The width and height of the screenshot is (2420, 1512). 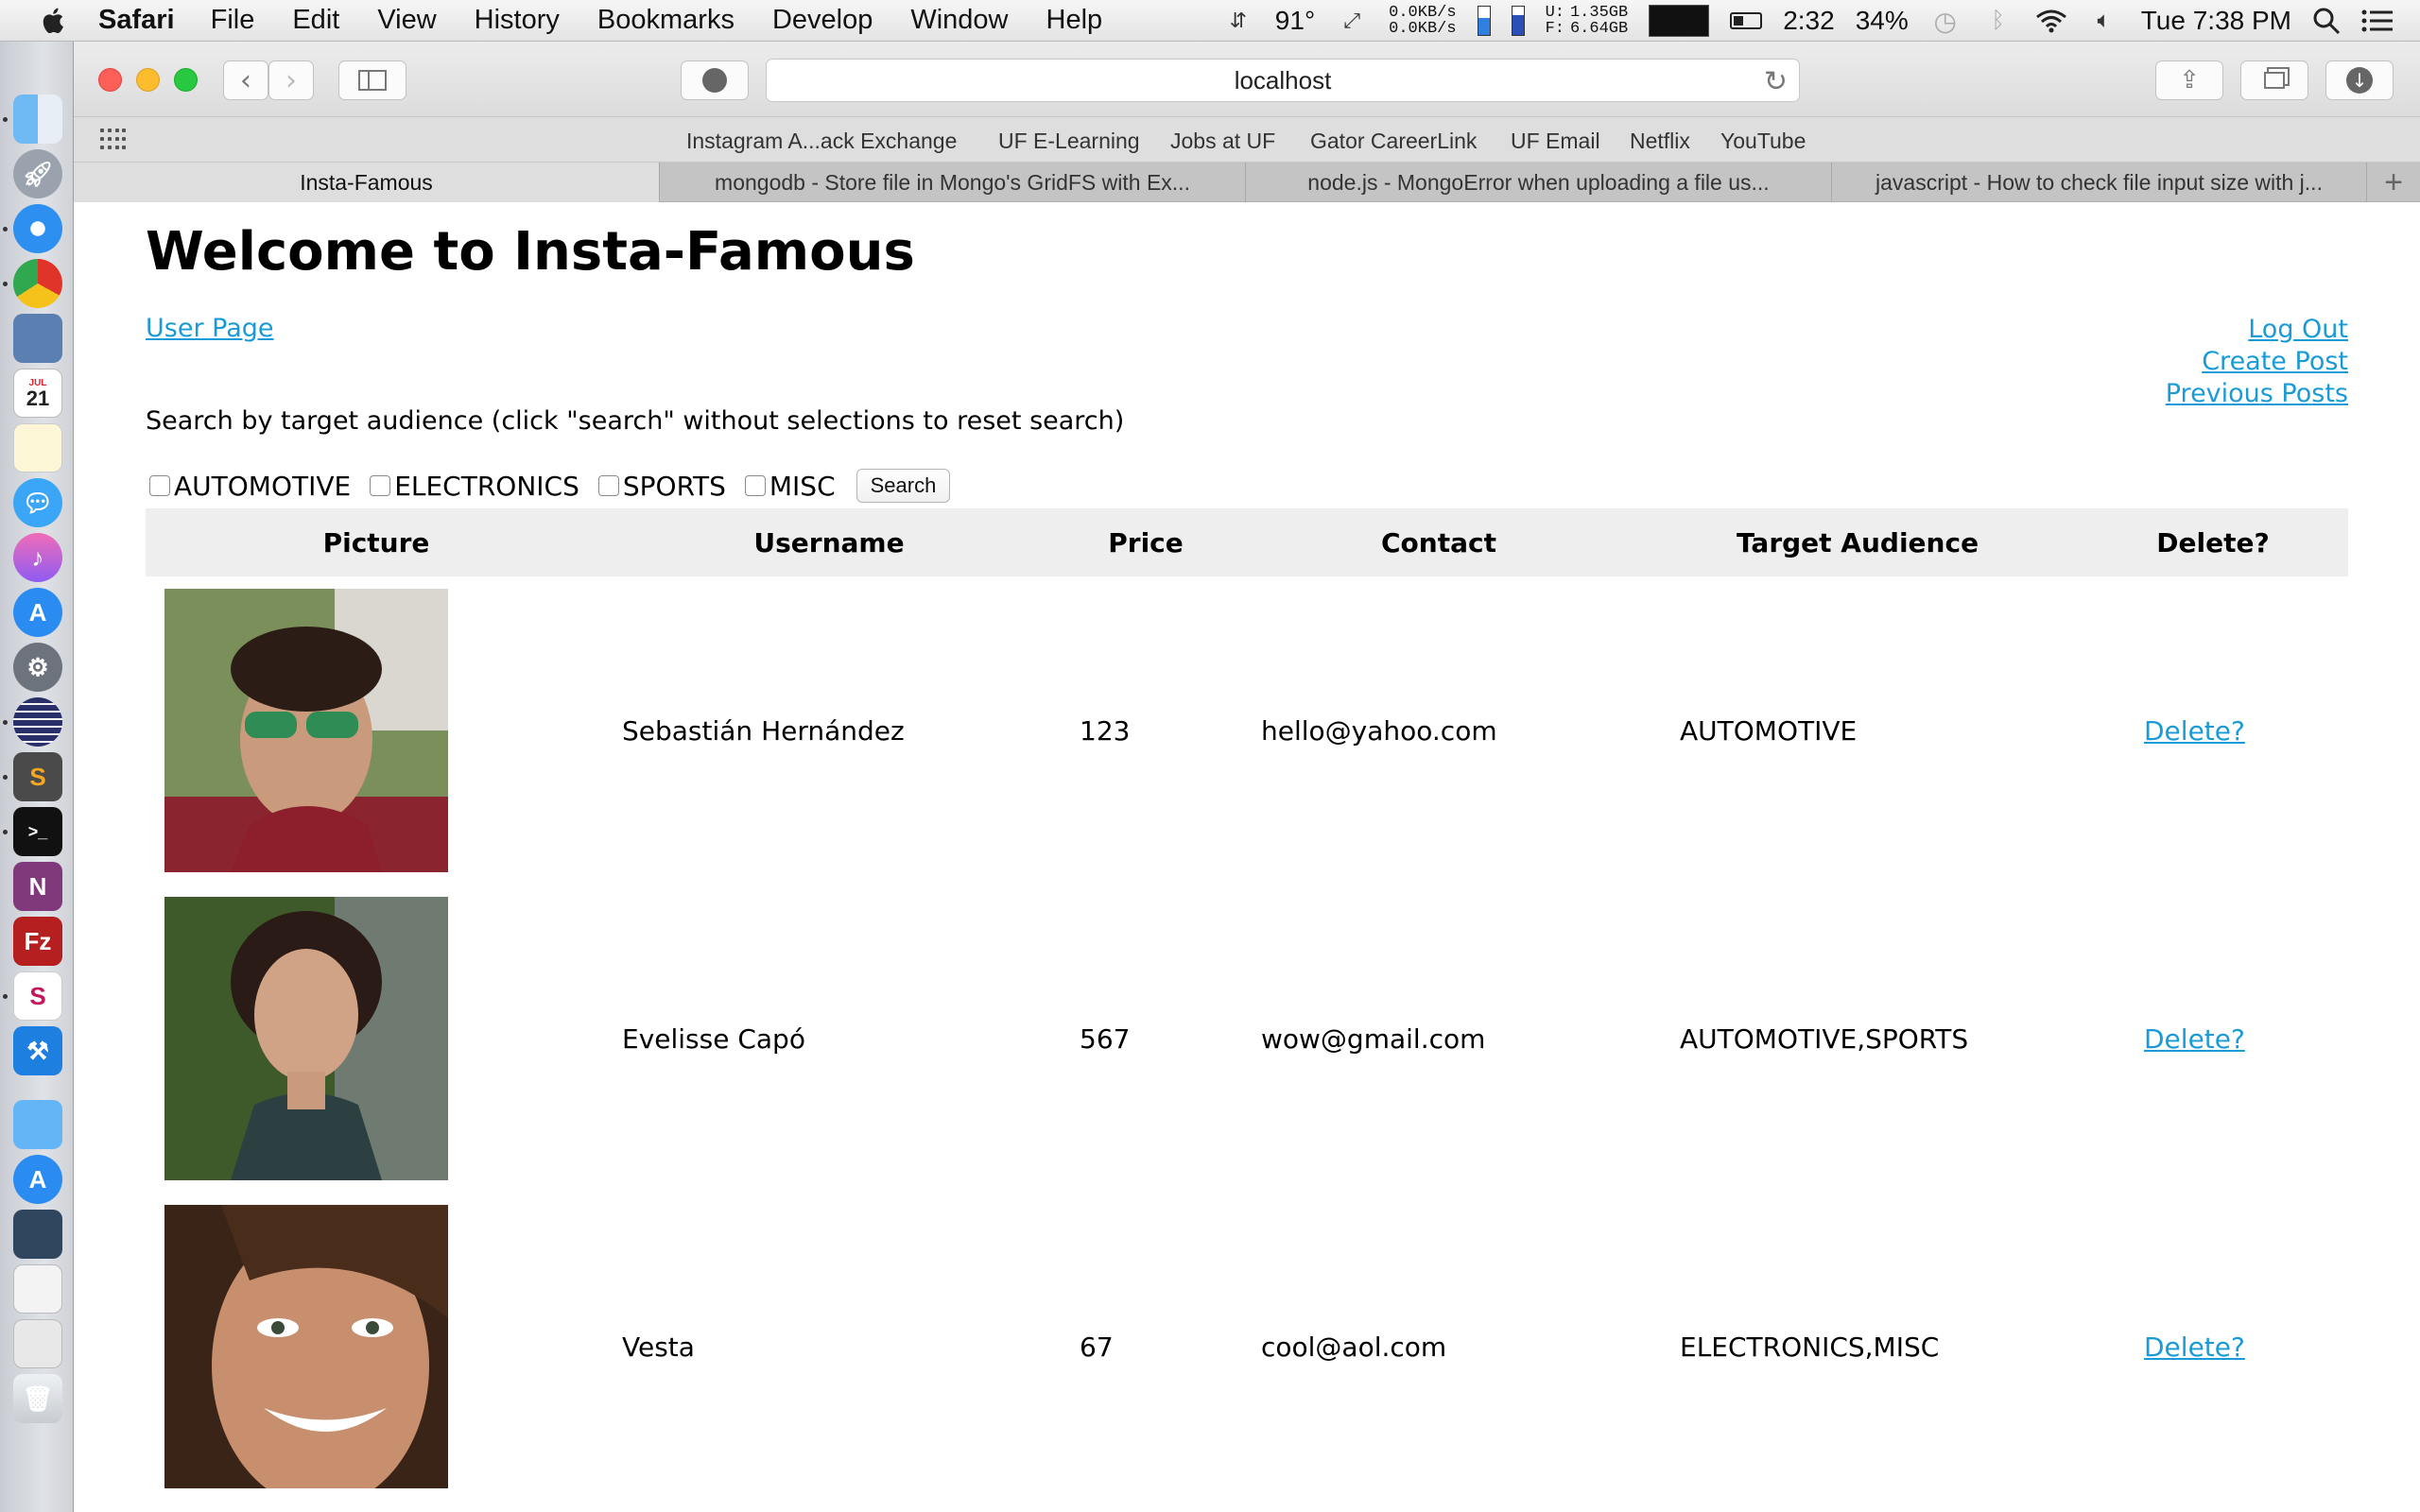 What do you see at coordinates (37, 996) in the screenshot?
I see `slack-icon: S` at bounding box center [37, 996].